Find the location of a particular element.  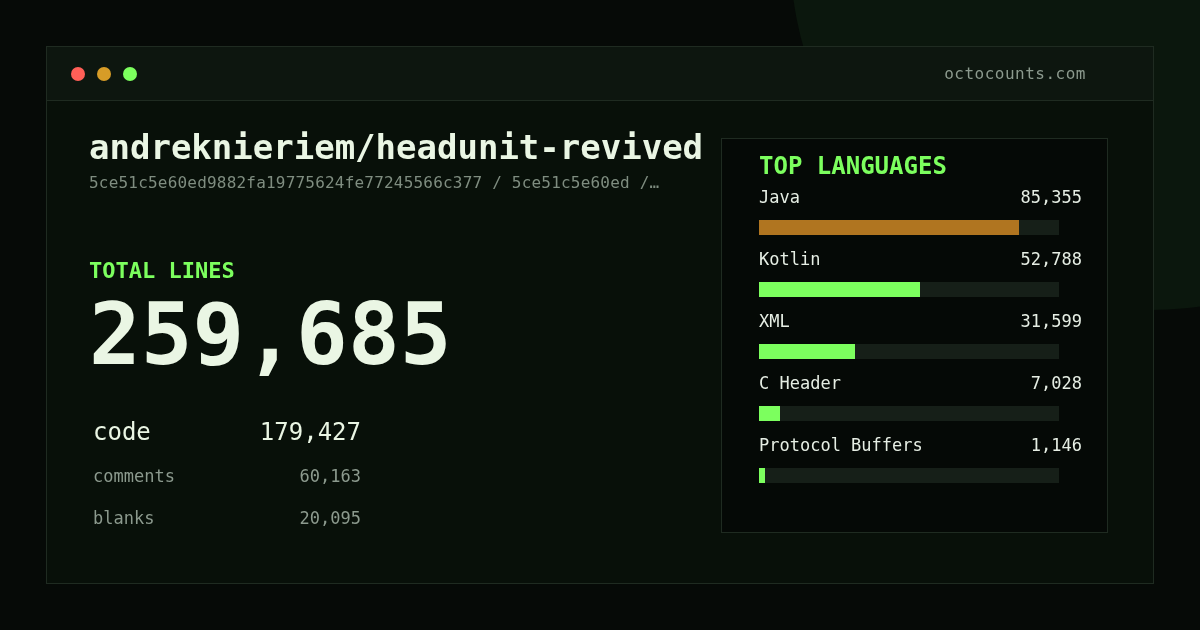

stat-label: code is located at coordinates (122, 432).